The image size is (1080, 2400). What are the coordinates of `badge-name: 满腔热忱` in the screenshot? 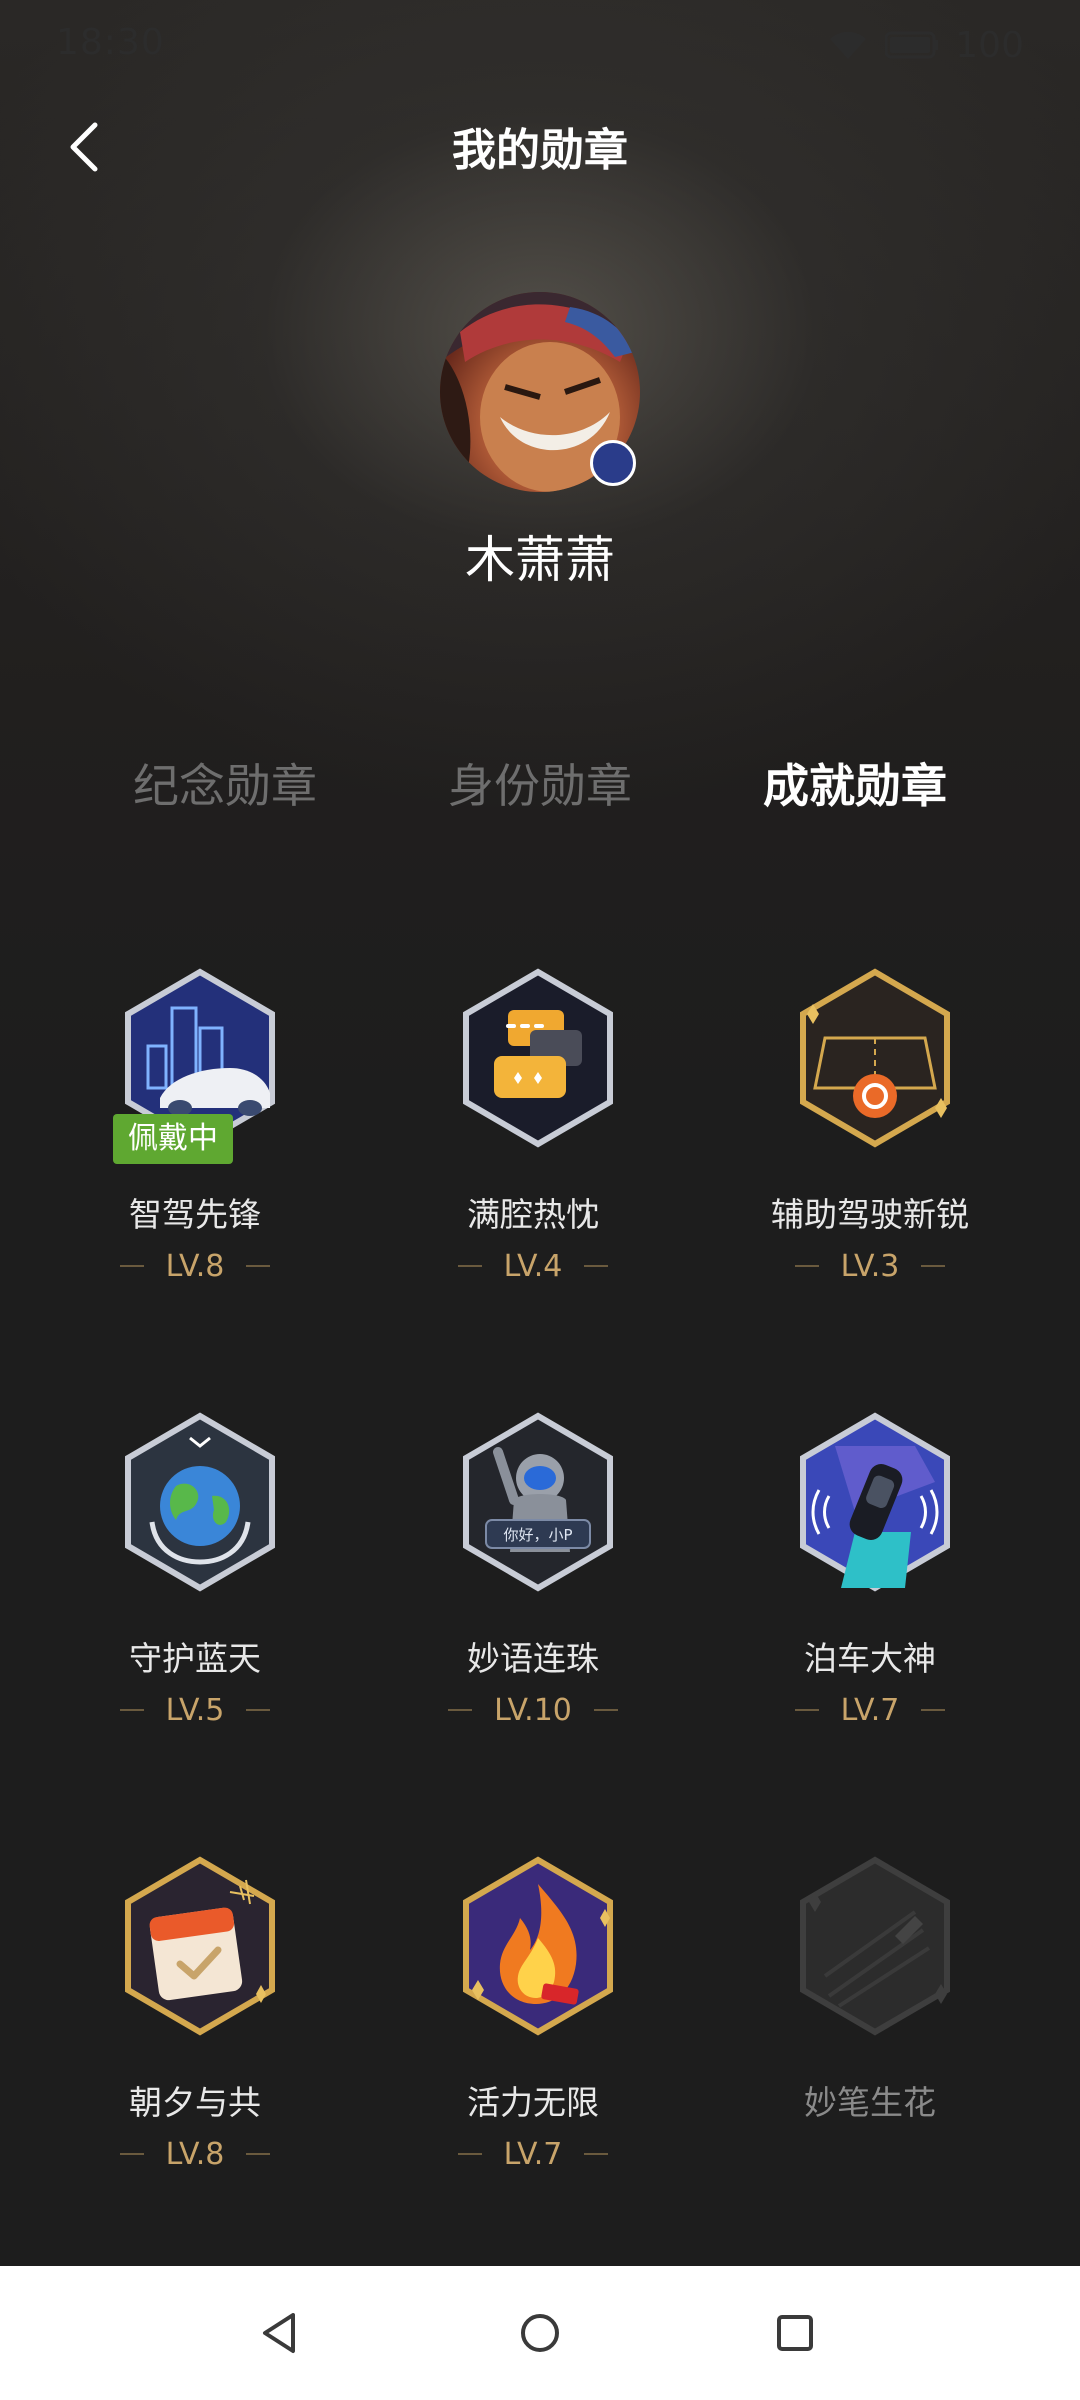 It's located at (533, 1214).